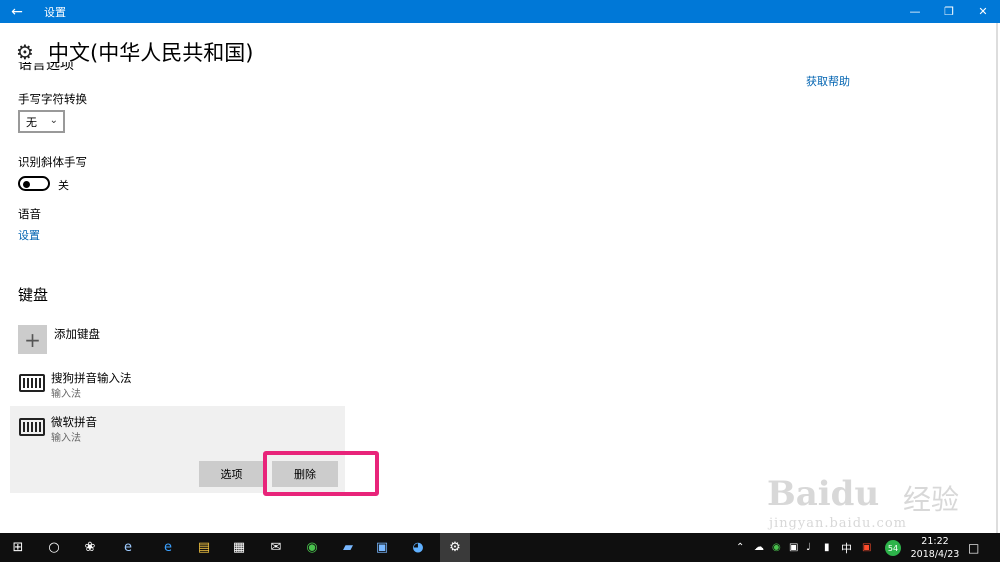 The width and height of the screenshot is (1000, 562). Describe the element at coordinates (54, 547) in the screenshot. I see `cortana-icon: ○` at that location.